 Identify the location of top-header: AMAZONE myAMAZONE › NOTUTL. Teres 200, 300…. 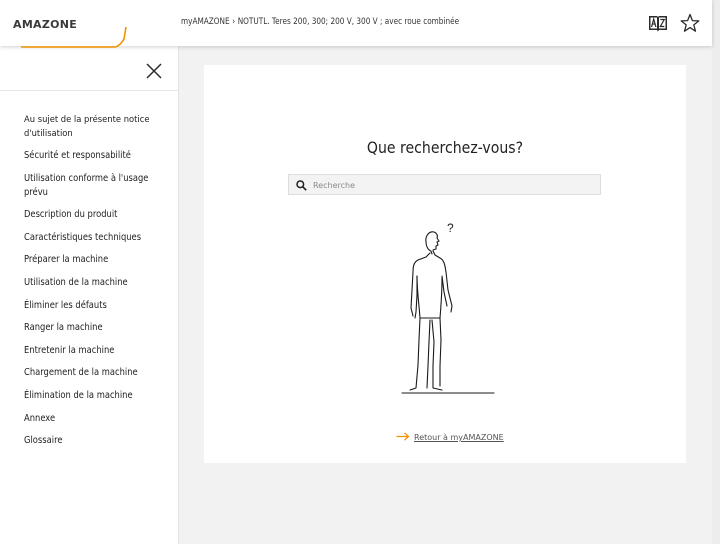
(356, 24).